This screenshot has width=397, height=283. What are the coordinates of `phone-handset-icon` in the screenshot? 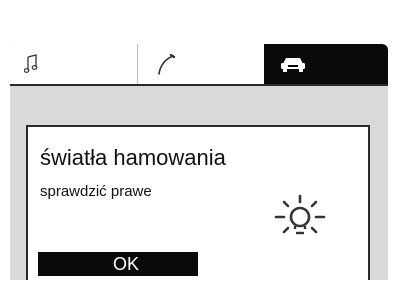 It's located at (166, 67).